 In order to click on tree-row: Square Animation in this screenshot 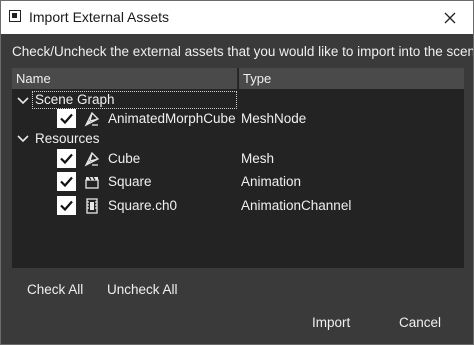, I will do `click(238, 182)`.